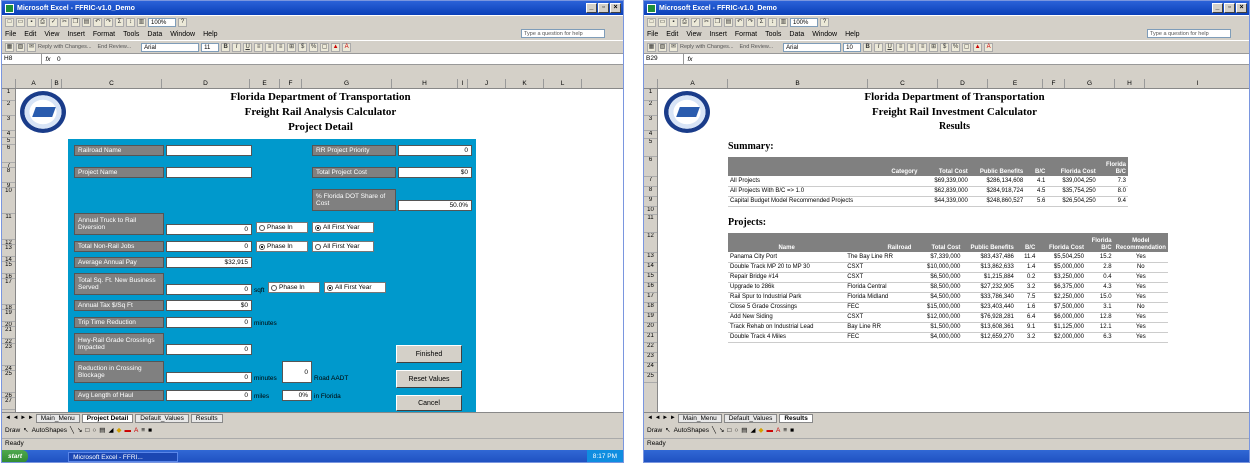  Describe the element at coordinates (787, 327) in the screenshot. I see `project-cell: Track Rehab on Industrial Lead` at that location.